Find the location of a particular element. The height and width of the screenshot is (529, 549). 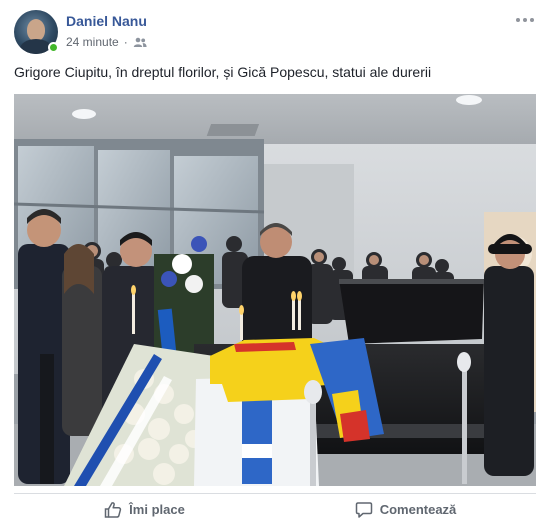

comment-label: Comentează is located at coordinates (418, 509).